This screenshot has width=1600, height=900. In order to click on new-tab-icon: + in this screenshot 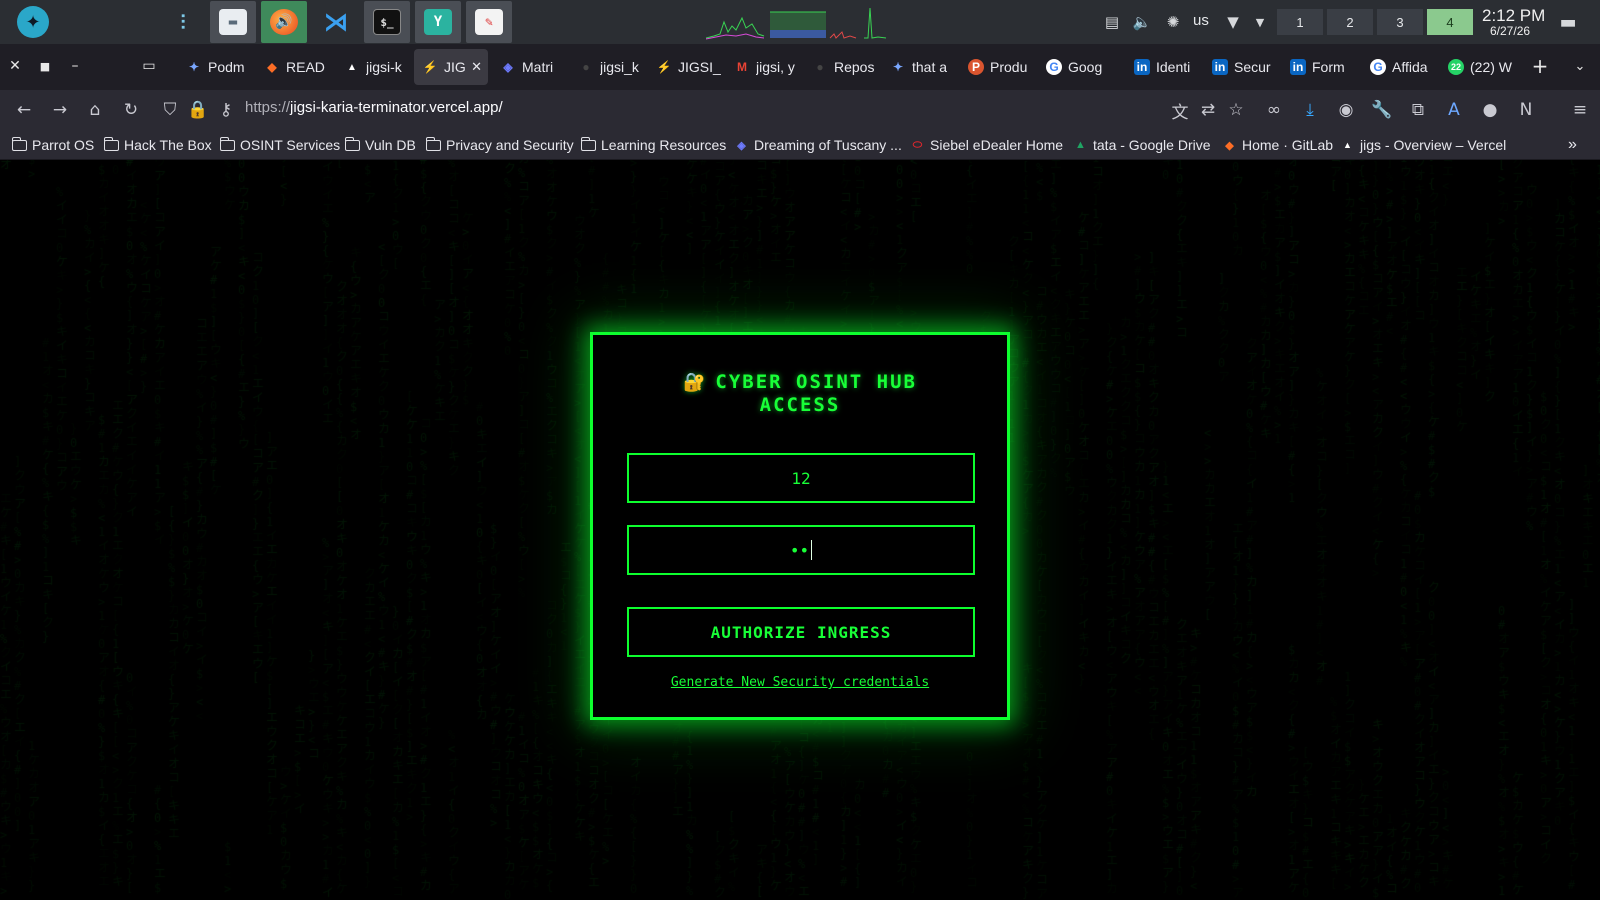, I will do `click(1540, 66)`.